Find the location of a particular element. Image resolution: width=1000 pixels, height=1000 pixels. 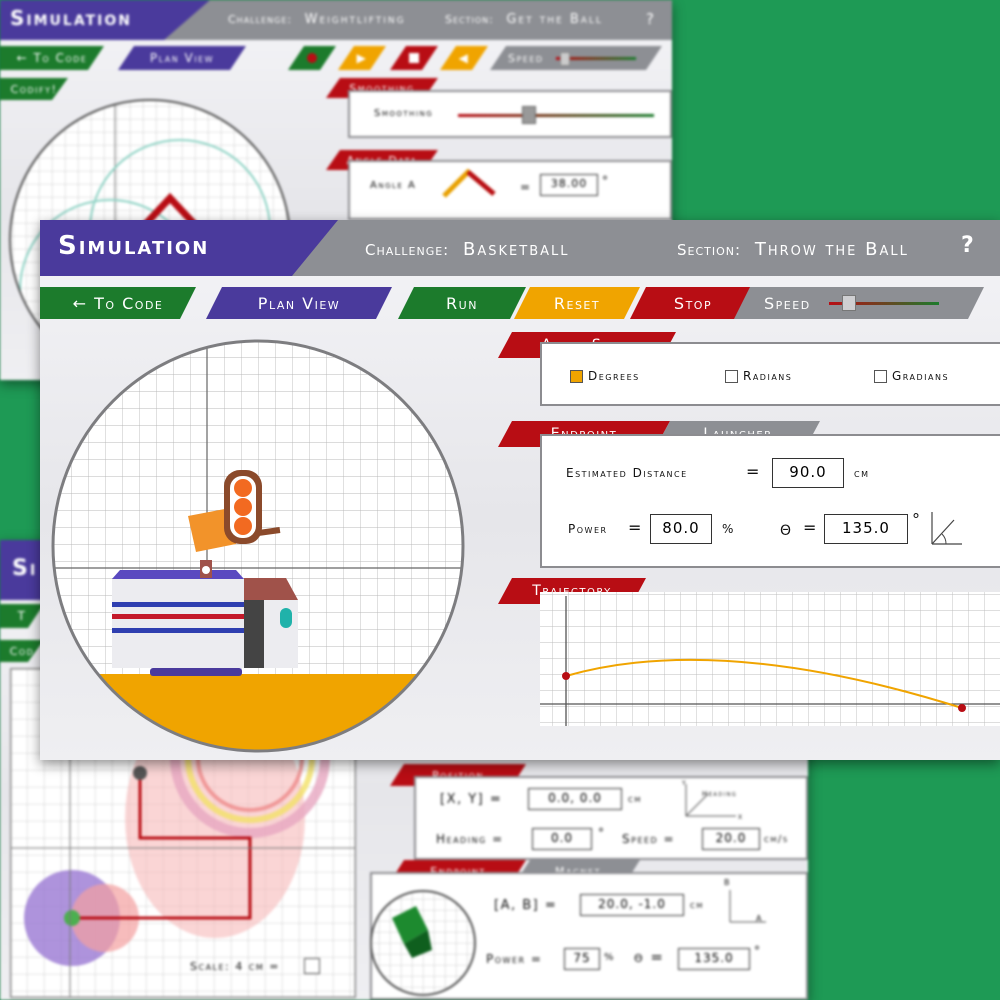

theta-input: 135.0 is located at coordinates (866, 529).